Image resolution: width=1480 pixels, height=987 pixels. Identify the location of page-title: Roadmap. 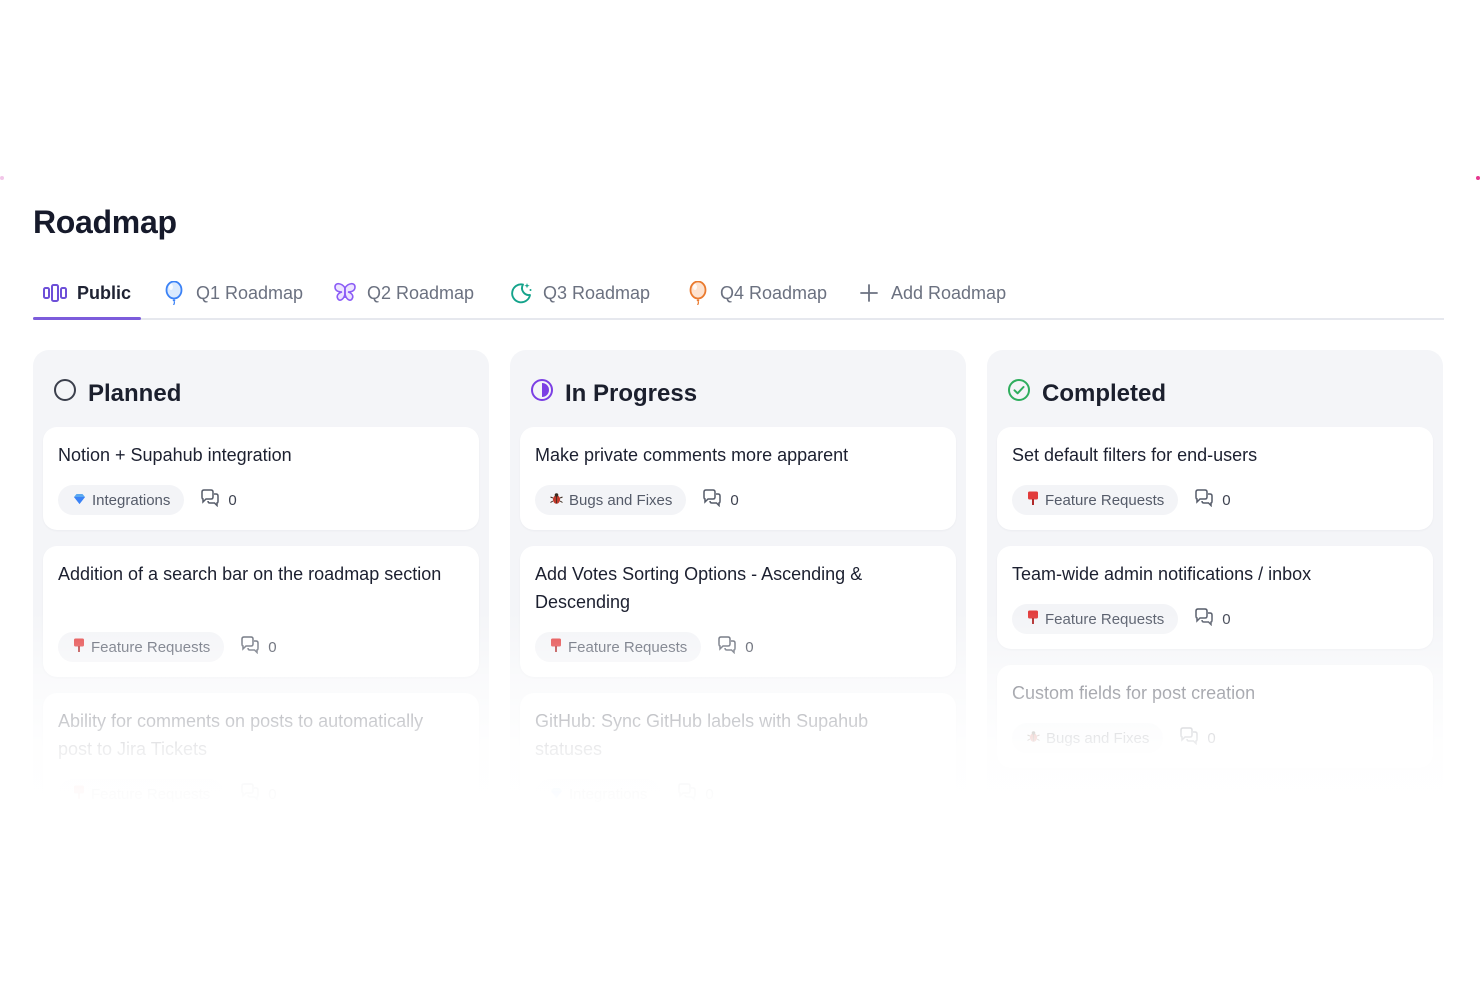
(105, 222).